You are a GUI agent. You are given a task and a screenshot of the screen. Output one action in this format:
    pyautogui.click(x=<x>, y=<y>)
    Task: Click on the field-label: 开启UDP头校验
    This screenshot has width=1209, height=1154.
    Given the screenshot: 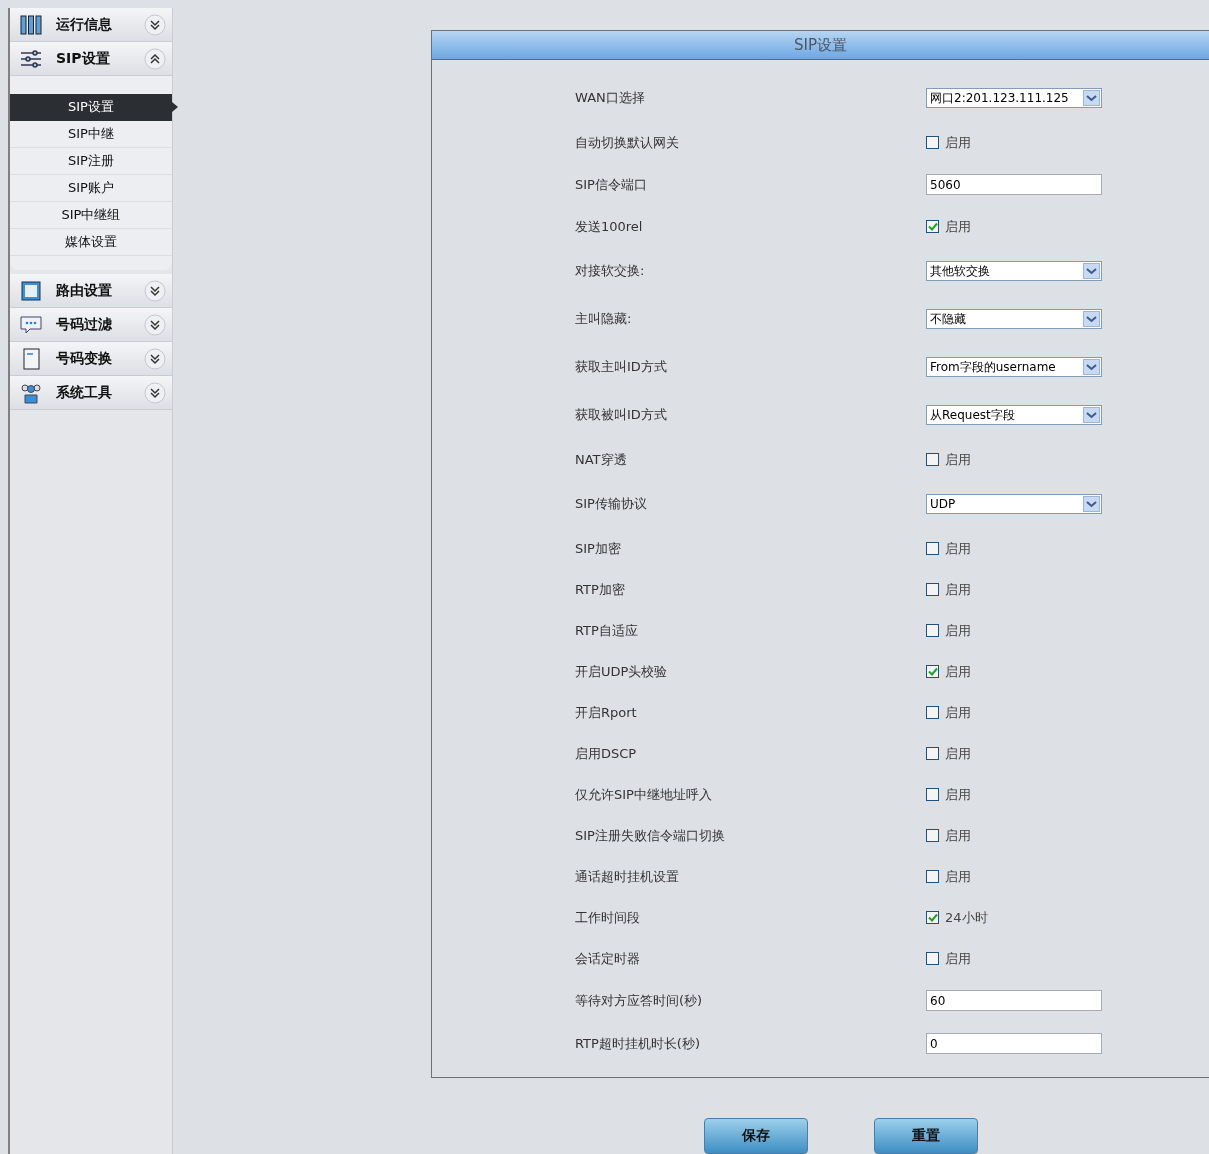 What is the action you would take?
    pyautogui.click(x=621, y=671)
    